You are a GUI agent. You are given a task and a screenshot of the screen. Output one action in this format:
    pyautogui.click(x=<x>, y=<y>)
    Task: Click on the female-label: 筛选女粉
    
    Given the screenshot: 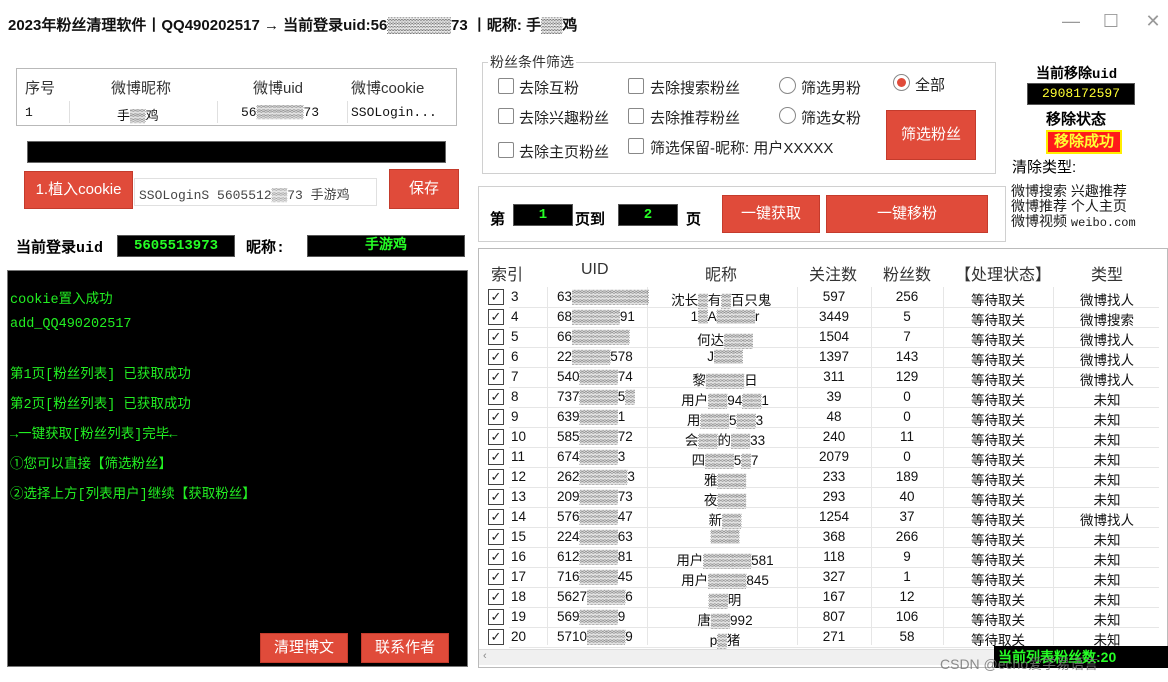 What is the action you would take?
    pyautogui.click(x=831, y=118)
    